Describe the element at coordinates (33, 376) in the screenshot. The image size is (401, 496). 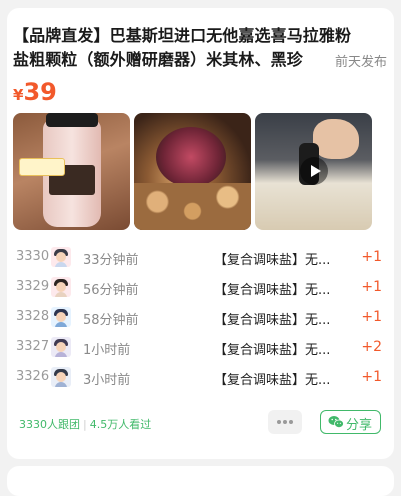
I see `order-number: 3326` at that location.